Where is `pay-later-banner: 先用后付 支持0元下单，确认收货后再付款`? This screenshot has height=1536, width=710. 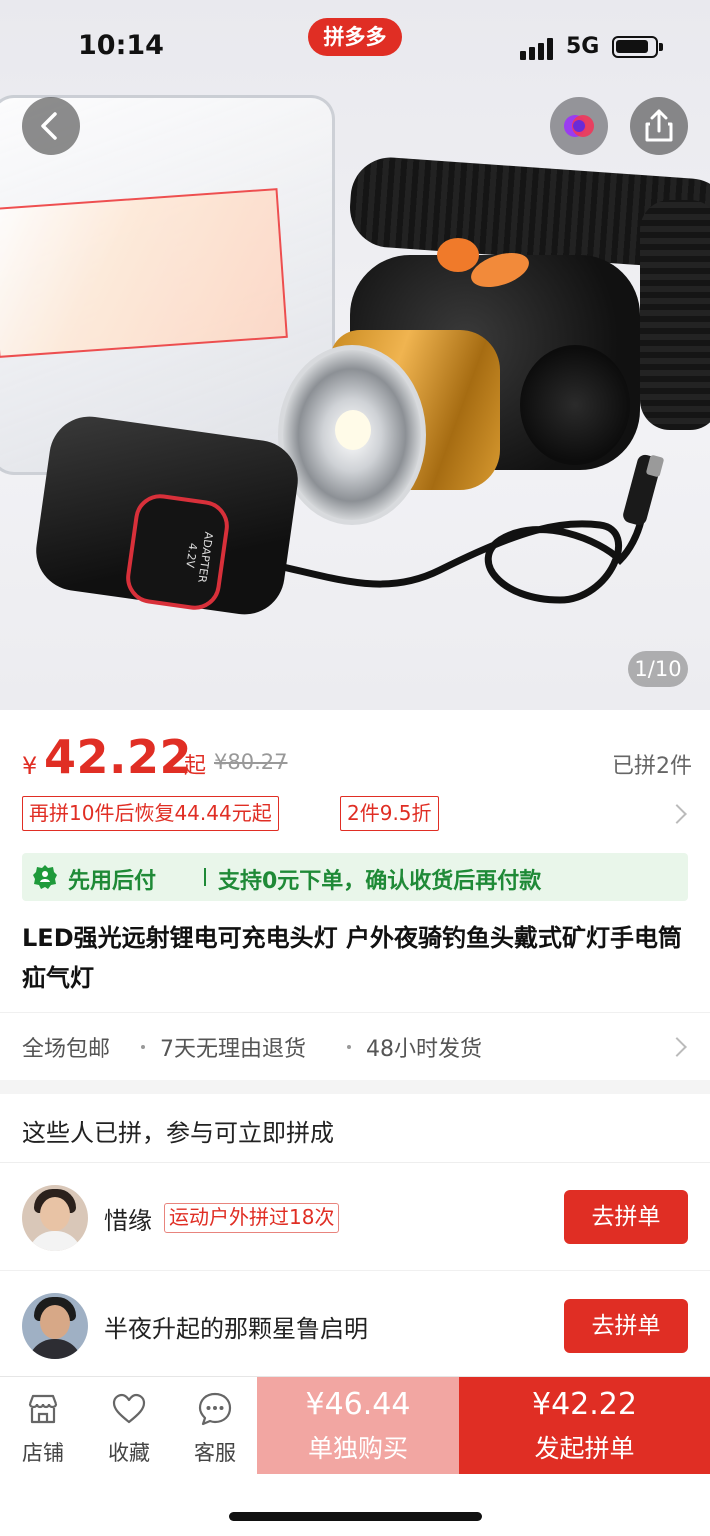
pay-later-banner: 先用后付 支持0元下单，确认收货后再付款 is located at coordinates (355, 877).